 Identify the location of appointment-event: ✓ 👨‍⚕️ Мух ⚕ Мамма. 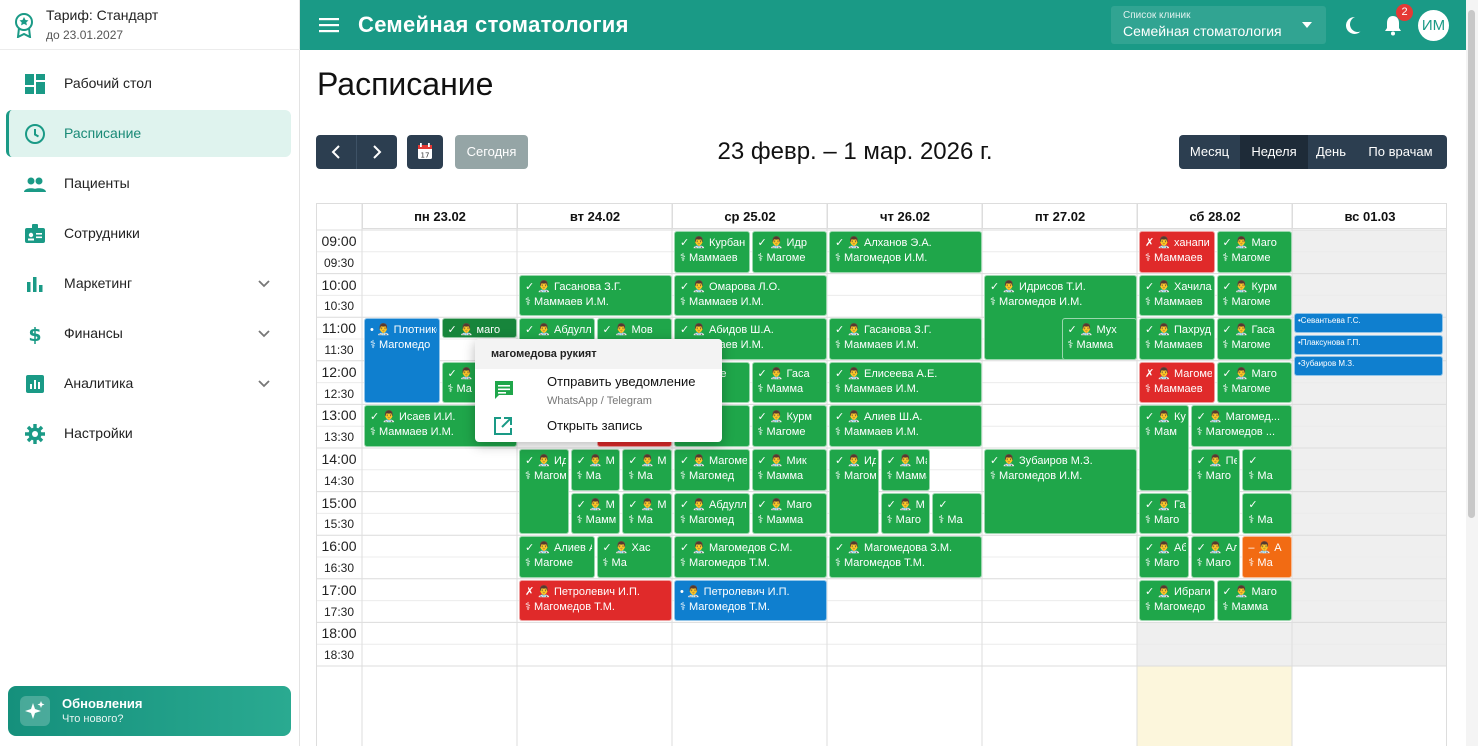
(1099, 339).